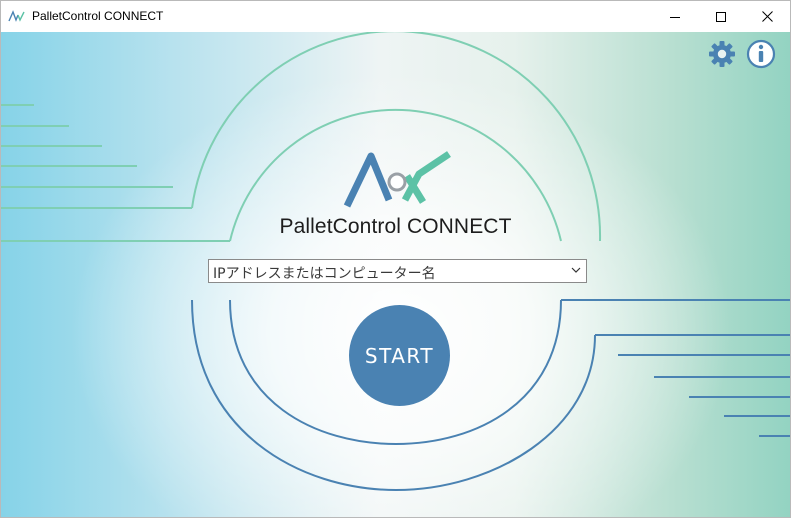 The width and height of the screenshot is (791, 518). I want to click on close-icon, so click(767, 16).